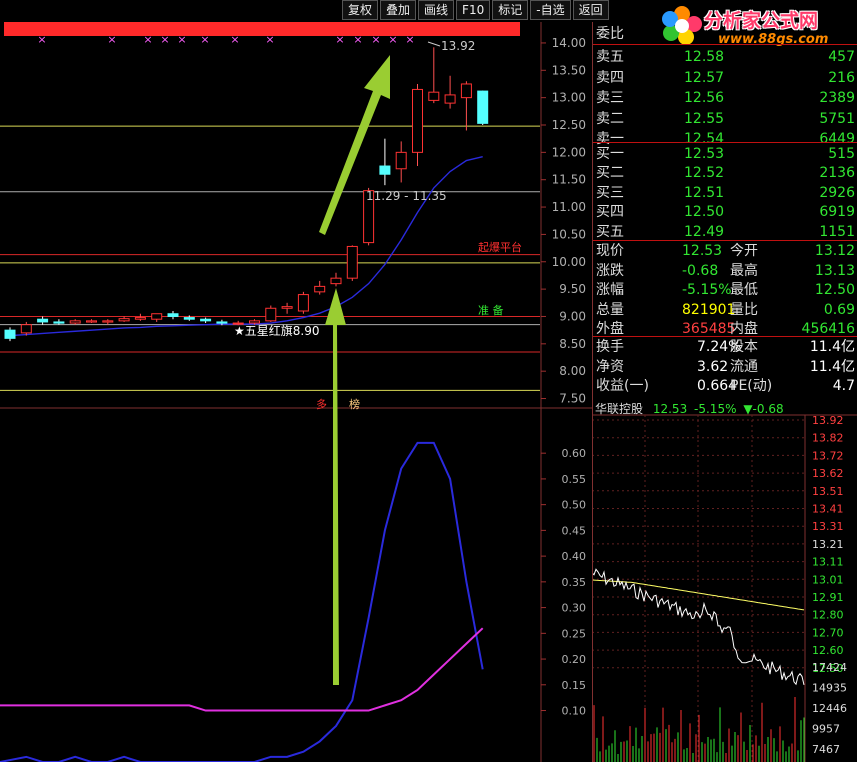 The height and width of the screenshot is (762, 857). I want to click on high-label-leader, so click(434, 44).